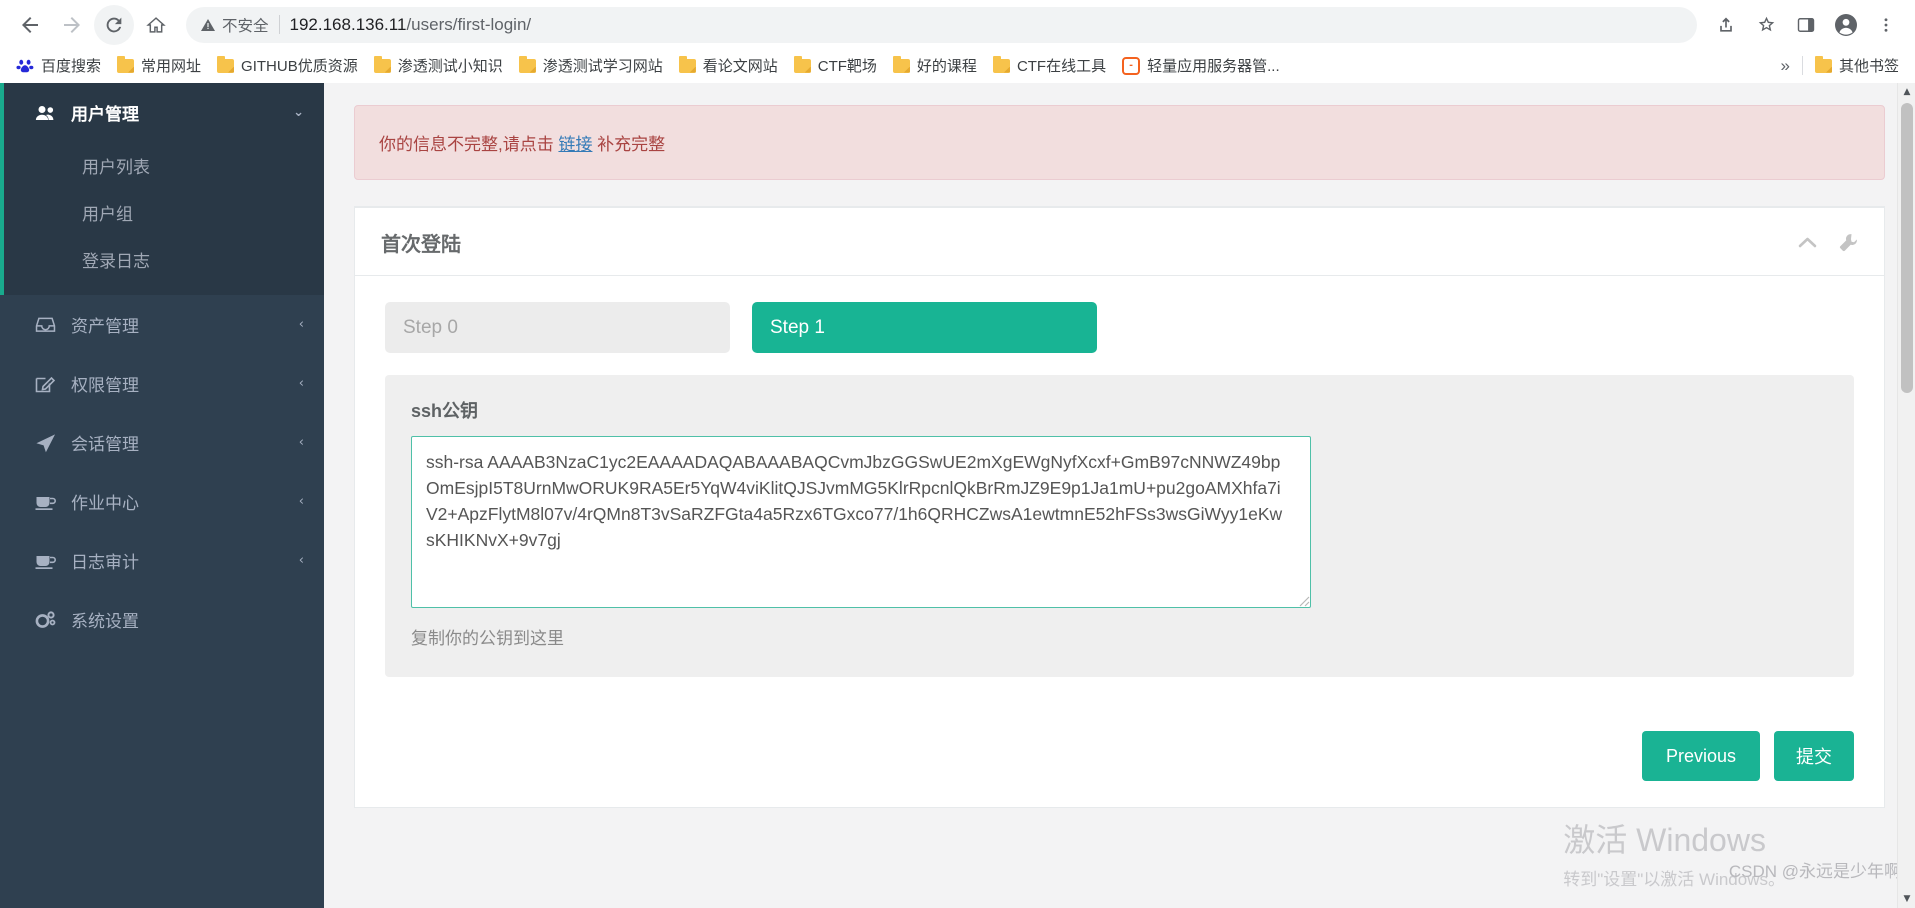  What do you see at coordinates (159, 65) in the screenshot?
I see `bookmark-item: 常用网址` at bounding box center [159, 65].